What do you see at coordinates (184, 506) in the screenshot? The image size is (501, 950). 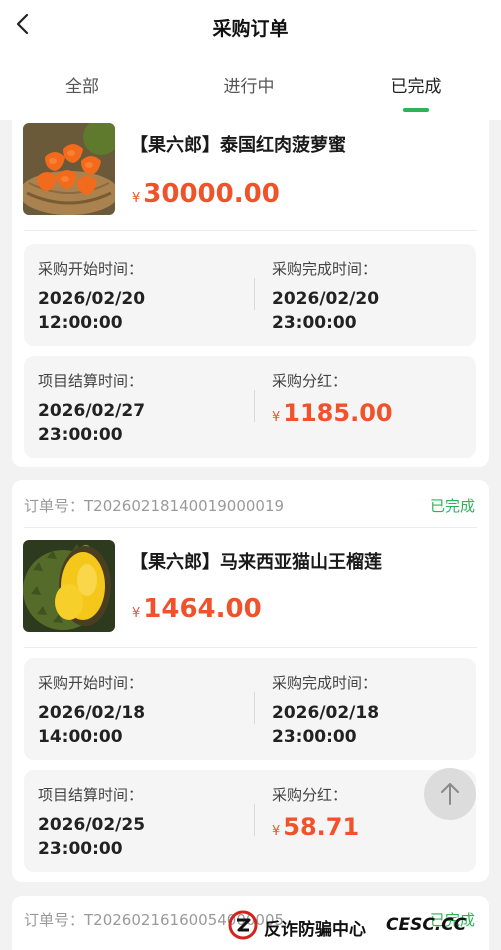 I see `order-number-value: T20260218140019000019` at bounding box center [184, 506].